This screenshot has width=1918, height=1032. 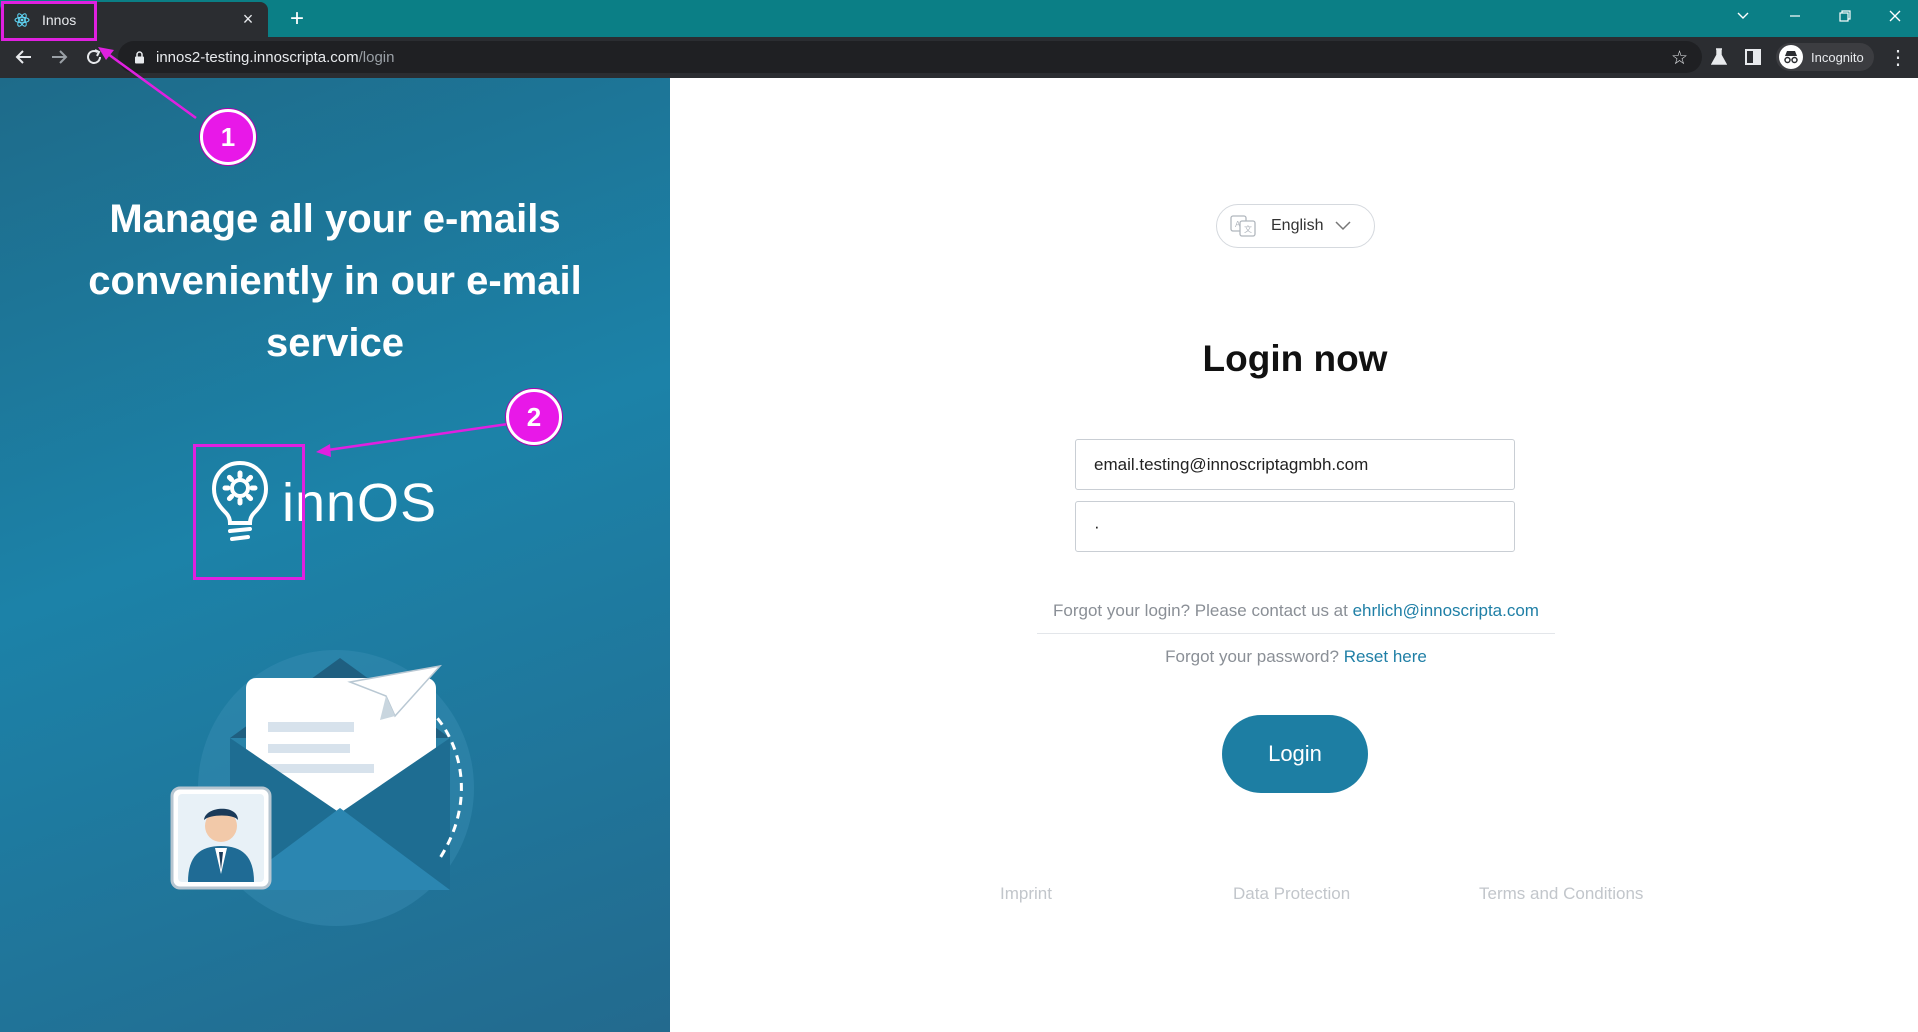 What do you see at coordinates (1295, 358) in the screenshot?
I see `login-title: Login now` at bounding box center [1295, 358].